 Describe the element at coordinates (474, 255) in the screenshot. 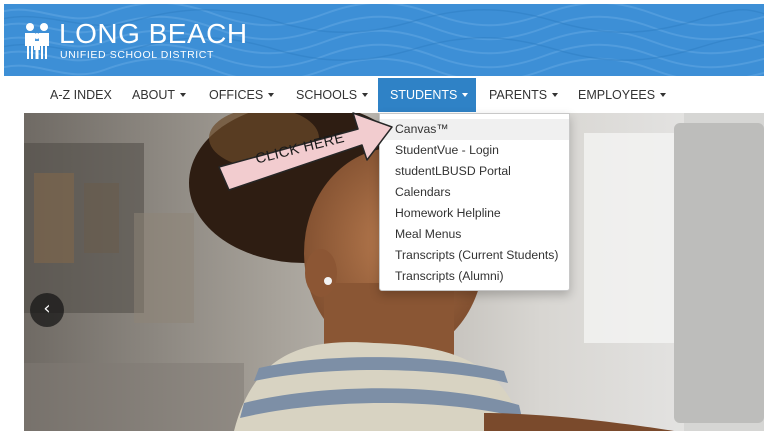

I see `menu-item-transcripts-current: Transcripts (Current Students)` at that location.